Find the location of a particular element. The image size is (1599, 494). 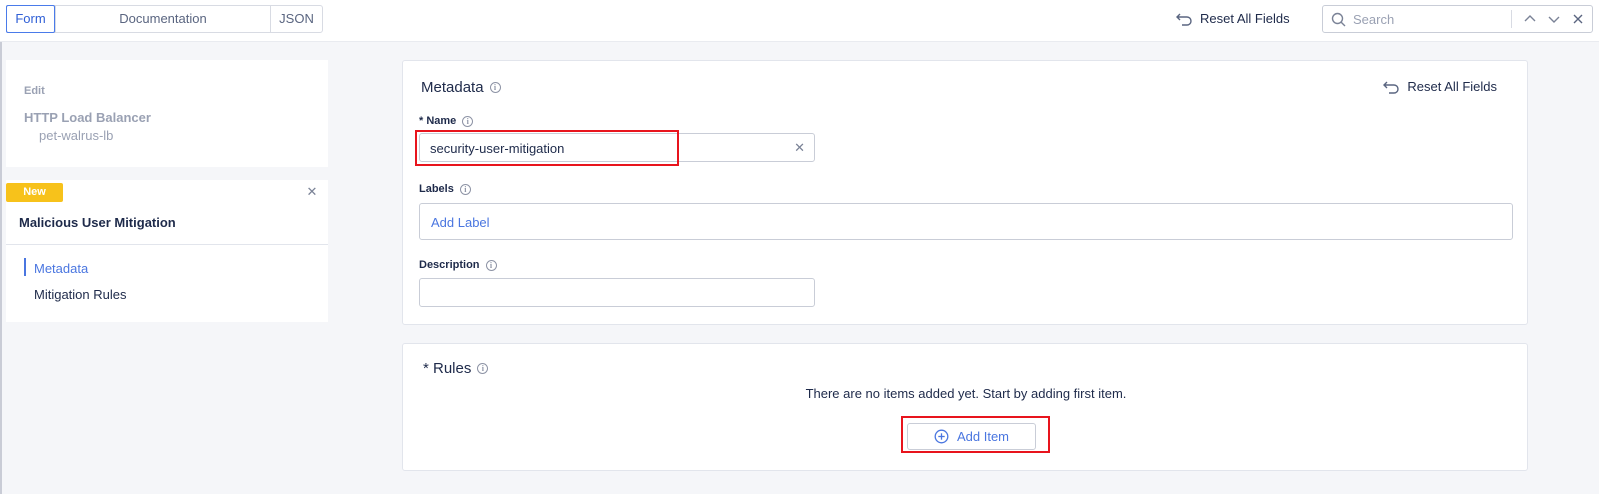

window-left-edge is located at coordinates (1, 247).